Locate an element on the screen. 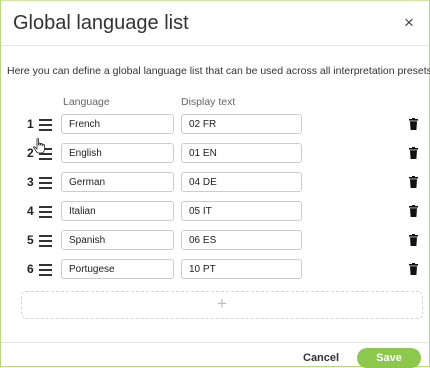 This screenshot has width=430, height=368. language-row: 2 is located at coordinates (215, 154).